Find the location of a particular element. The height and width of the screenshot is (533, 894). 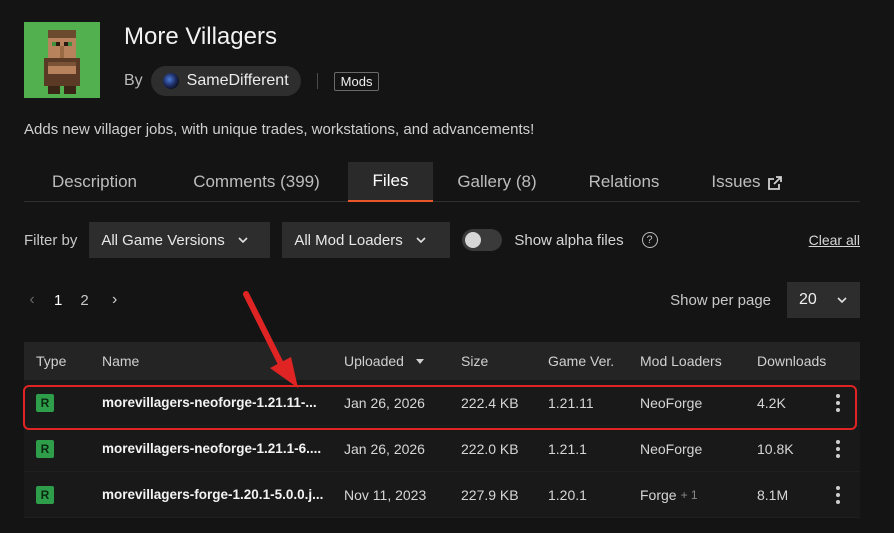

tab-label: Relations is located at coordinates (624, 181).